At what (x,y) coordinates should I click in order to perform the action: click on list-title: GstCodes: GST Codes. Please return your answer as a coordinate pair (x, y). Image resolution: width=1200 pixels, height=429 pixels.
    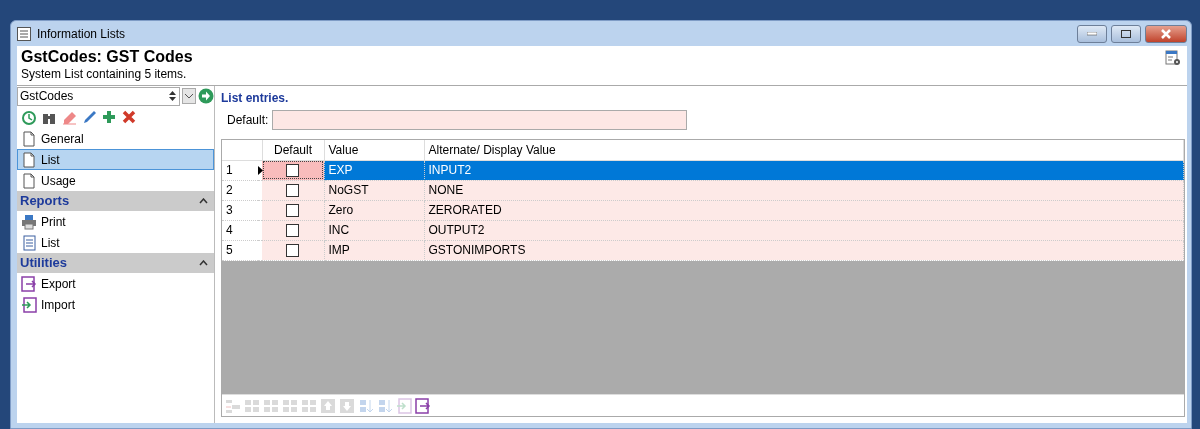
    Looking at the image, I should click on (107, 57).